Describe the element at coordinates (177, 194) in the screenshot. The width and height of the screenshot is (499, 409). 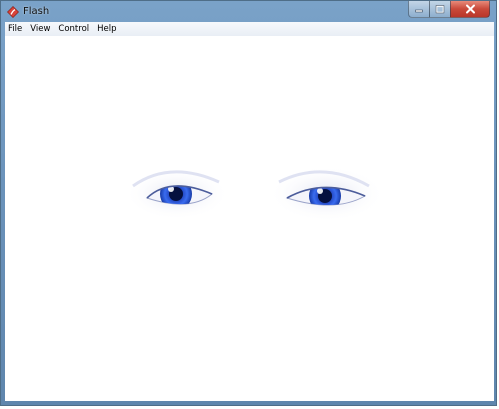
I see `left-eye` at that location.